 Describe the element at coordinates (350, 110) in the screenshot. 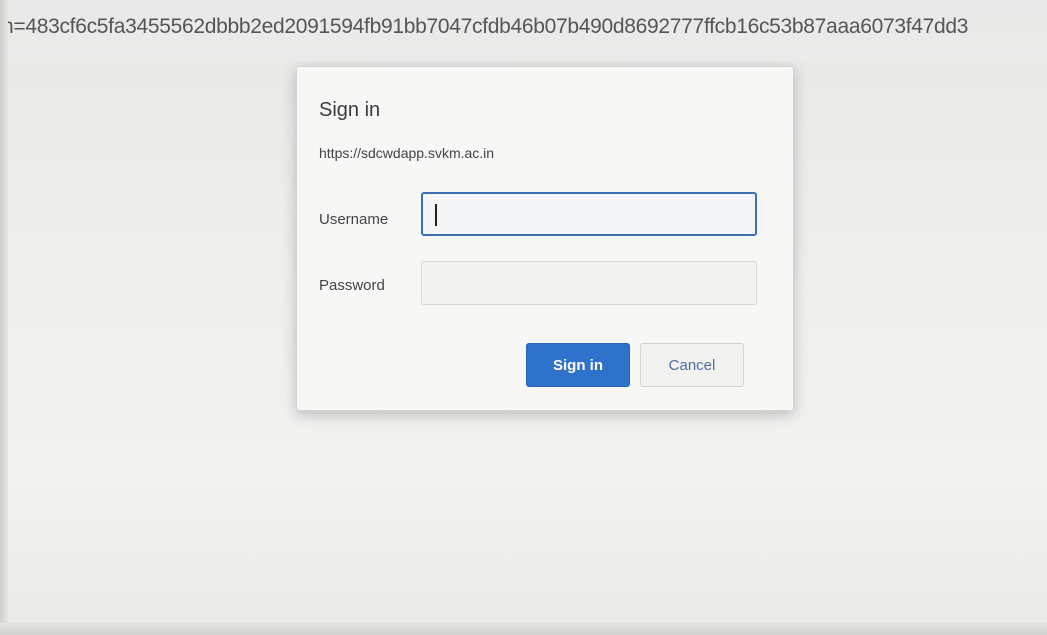

I see `dialog-title: Sign in` at that location.